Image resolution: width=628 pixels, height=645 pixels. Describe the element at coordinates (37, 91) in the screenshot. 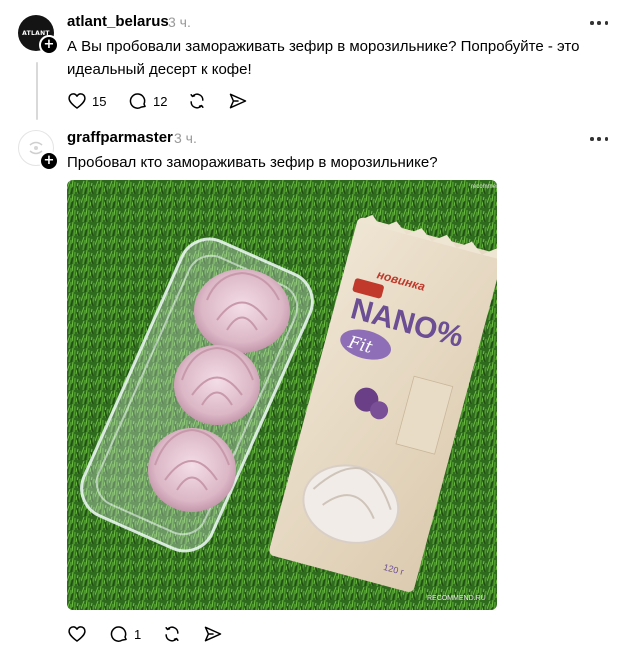

I see `thread-line` at that location.